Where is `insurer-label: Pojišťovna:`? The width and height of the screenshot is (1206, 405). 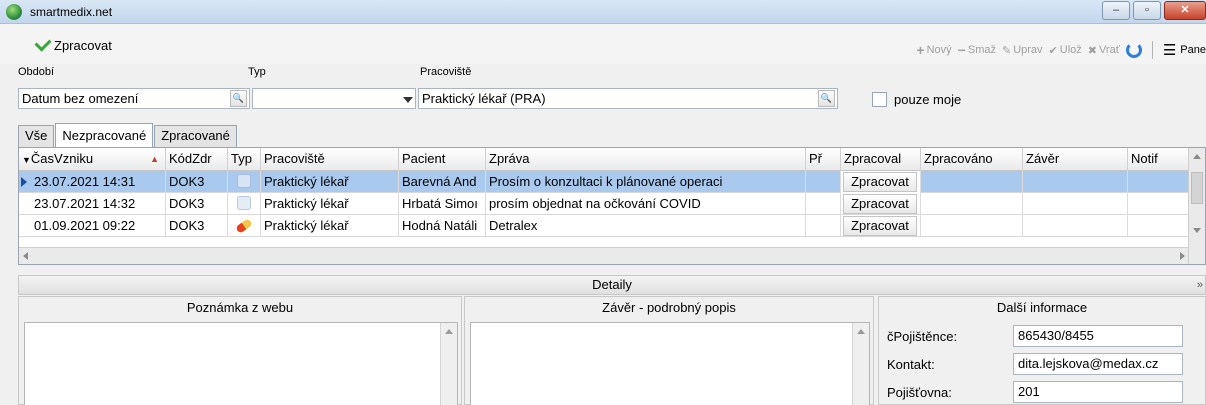 insurer-label: Pojišťovna: is located at coordinates (919, 392).